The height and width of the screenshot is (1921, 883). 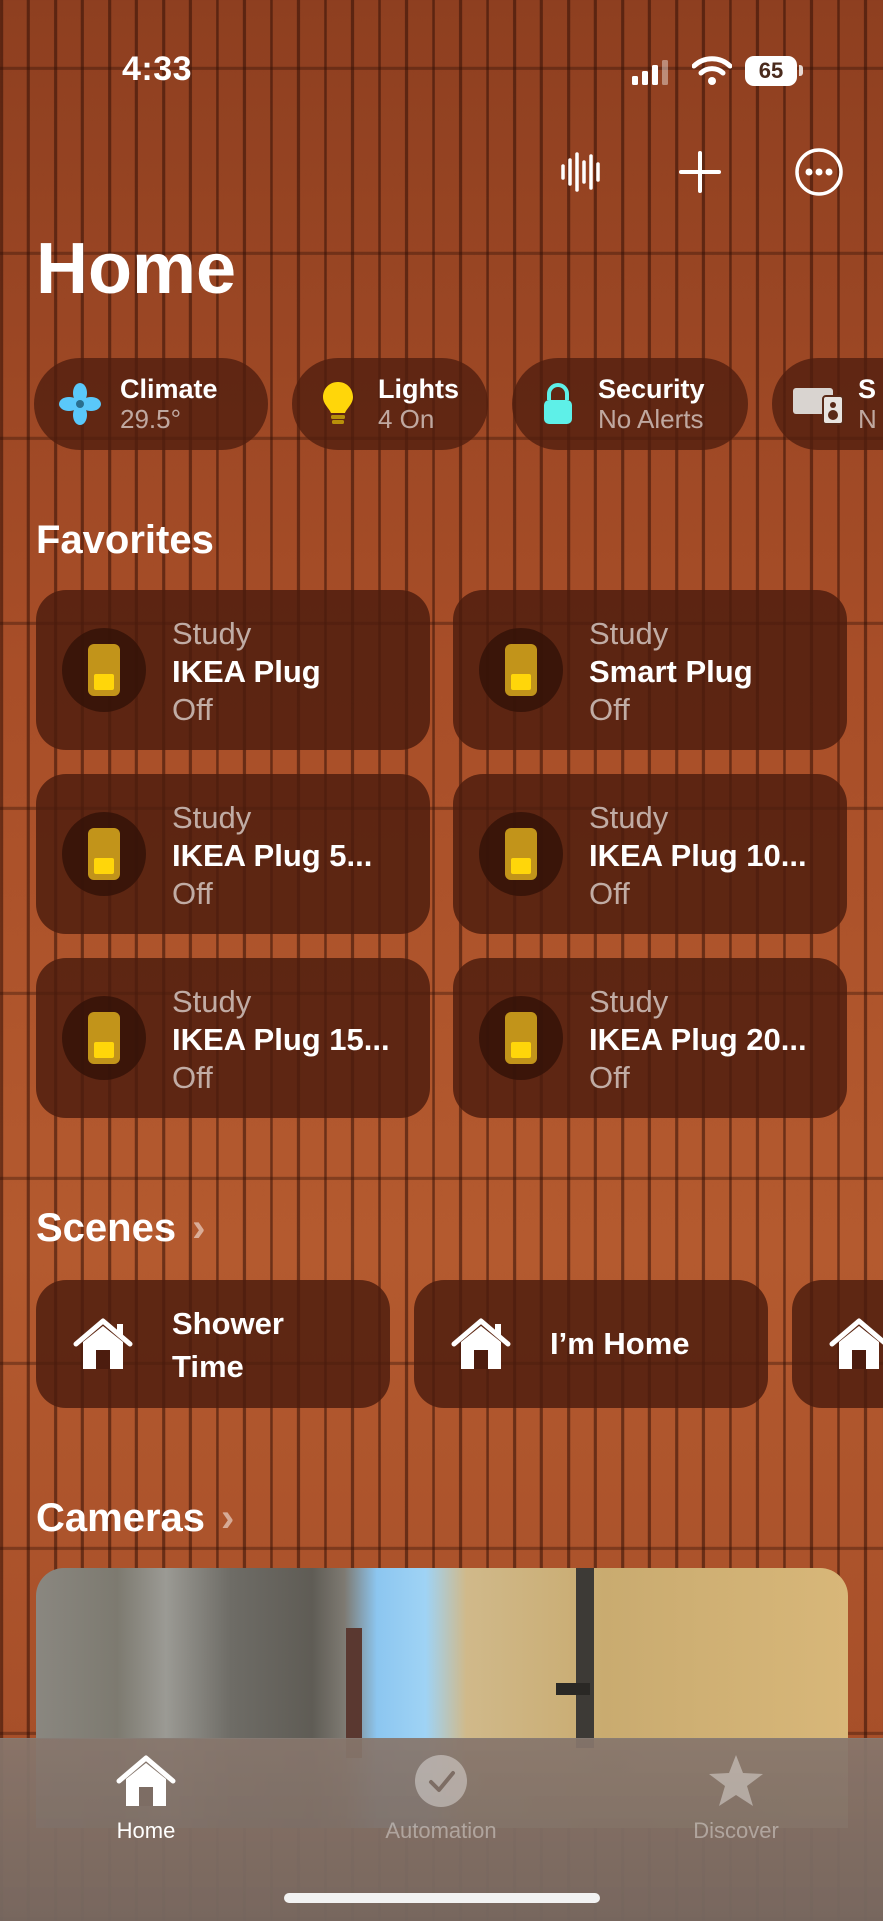 I want to click on favorite-tile: Study Smart Plug Off, so click(x=650, y=670).